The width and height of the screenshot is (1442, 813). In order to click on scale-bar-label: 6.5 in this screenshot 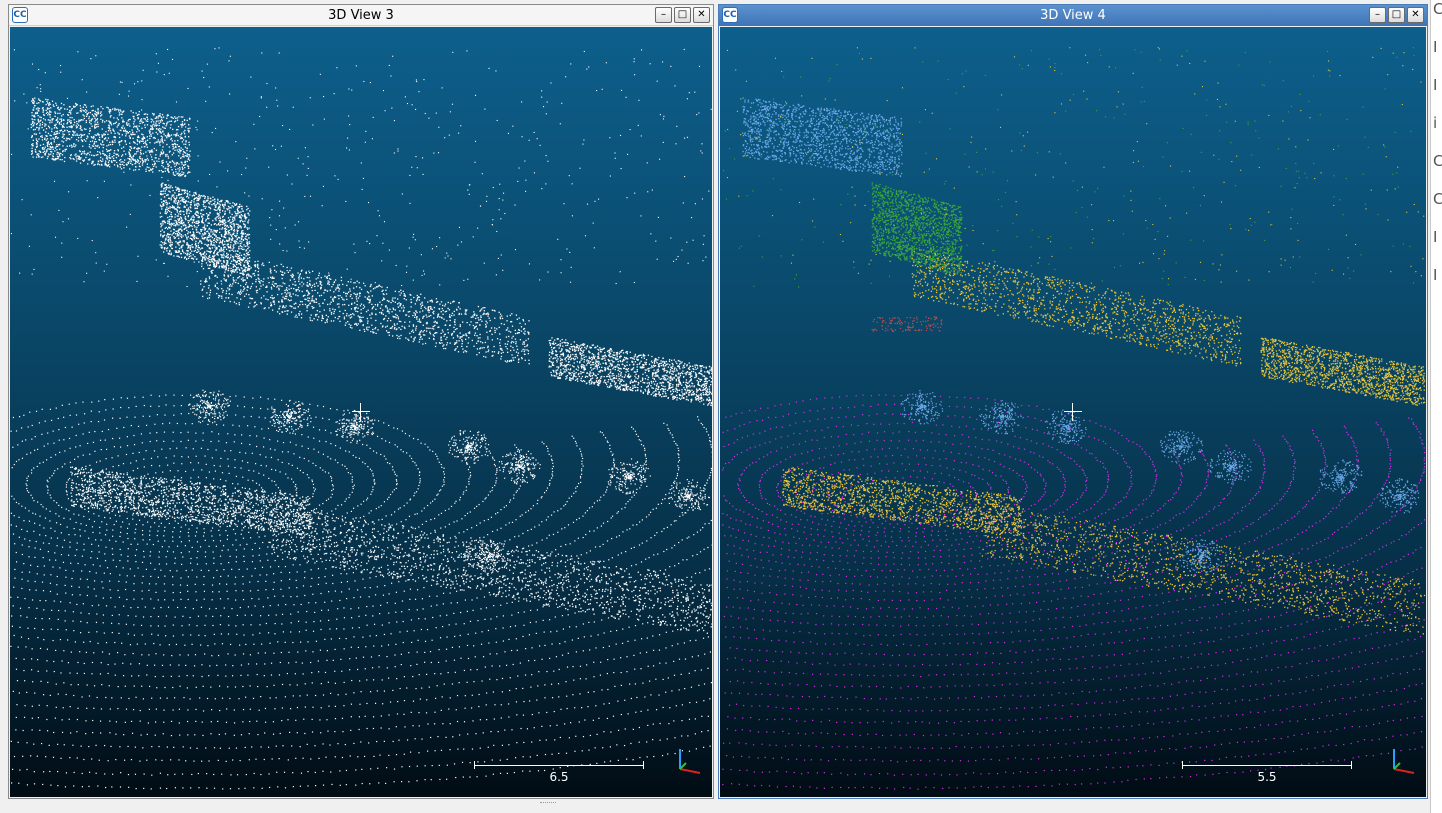, I will do `click(559, 777)`.